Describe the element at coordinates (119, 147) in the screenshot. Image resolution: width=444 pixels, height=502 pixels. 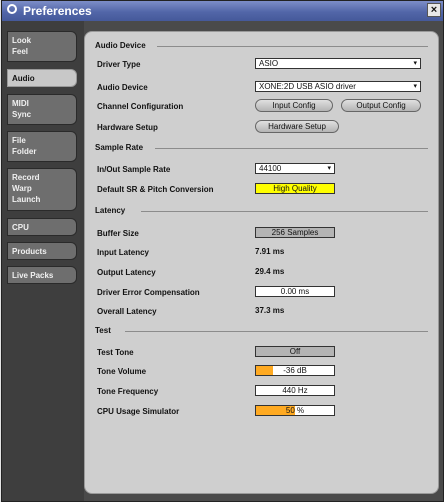
I see `section-sample-rate: Sample Rate` at that location.